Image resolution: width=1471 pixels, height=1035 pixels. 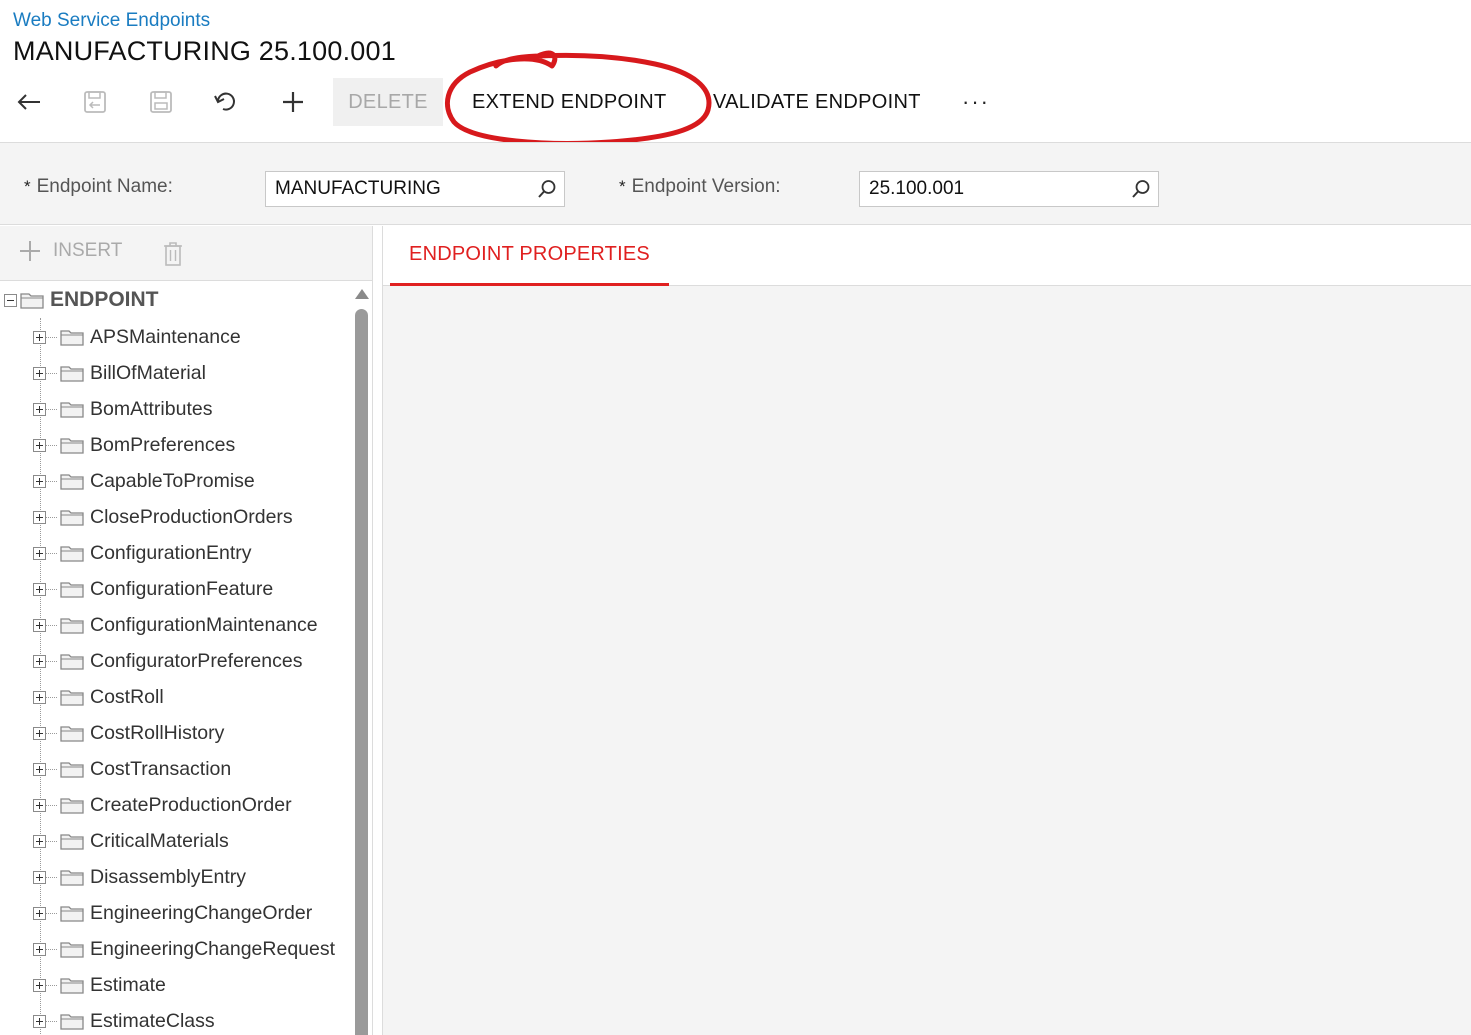 What do you see at coordinates (167, 661) in the screenshot?
I see `tree-item: ConfiguratorPreferences` at bounding box center [167, 661].